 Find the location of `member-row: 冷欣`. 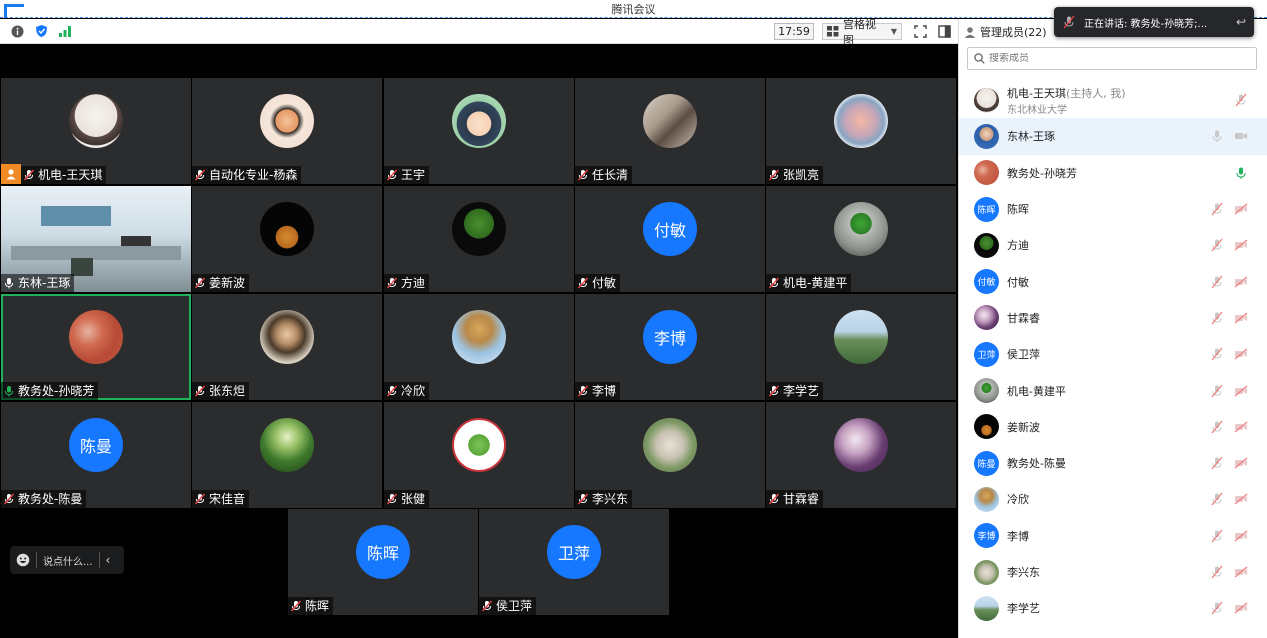

member-row: 冷欣 is located at coordinates (1113, 499).